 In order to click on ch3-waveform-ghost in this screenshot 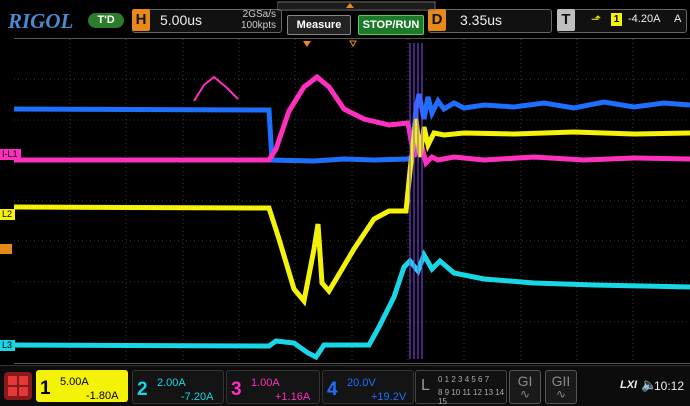, I will do `click(216, 88)`.